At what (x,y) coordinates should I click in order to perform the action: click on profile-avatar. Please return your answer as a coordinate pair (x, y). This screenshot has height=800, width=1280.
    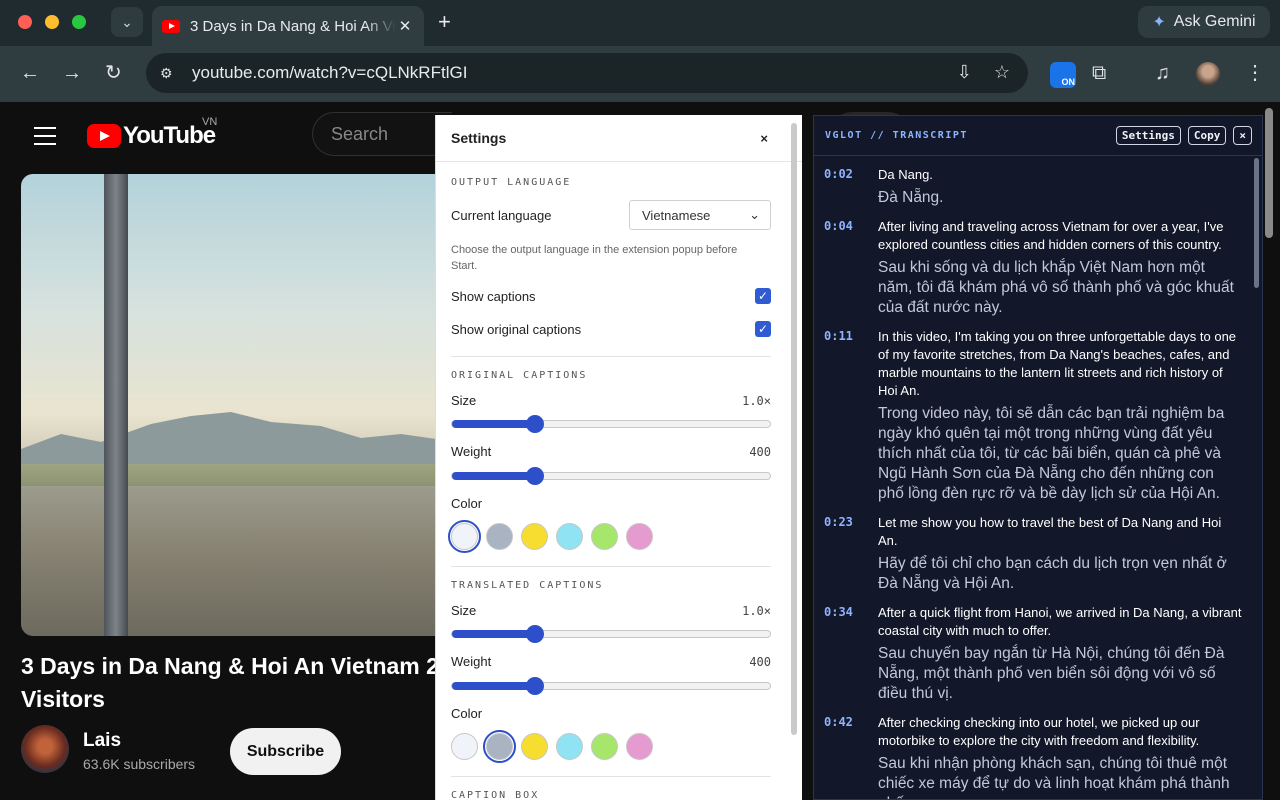
    Looking at the image, I should click on (1208, 74).